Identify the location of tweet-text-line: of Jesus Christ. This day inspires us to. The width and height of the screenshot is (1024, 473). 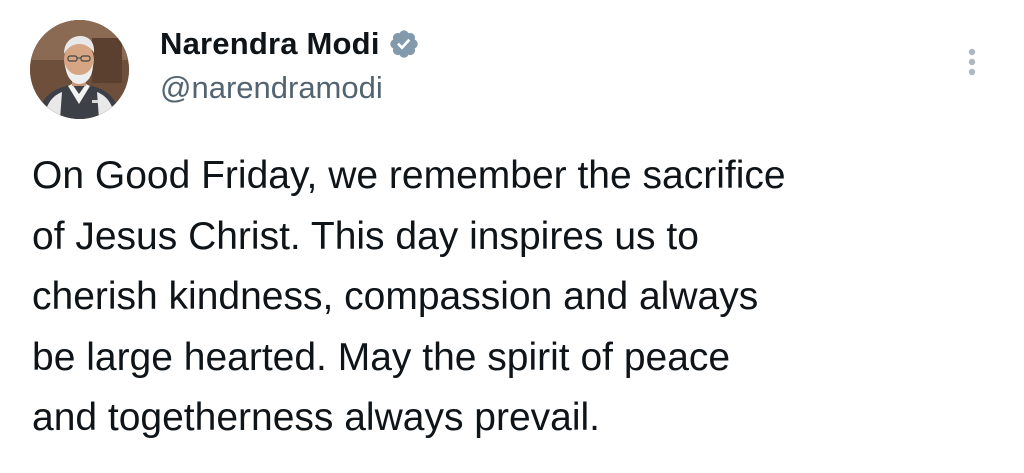
(365, 236).